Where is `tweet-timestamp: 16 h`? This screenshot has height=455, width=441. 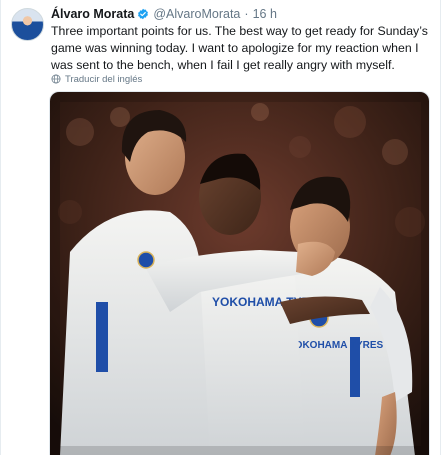
tweet-timestamp: 16 h is located at coordinates (265, 14).